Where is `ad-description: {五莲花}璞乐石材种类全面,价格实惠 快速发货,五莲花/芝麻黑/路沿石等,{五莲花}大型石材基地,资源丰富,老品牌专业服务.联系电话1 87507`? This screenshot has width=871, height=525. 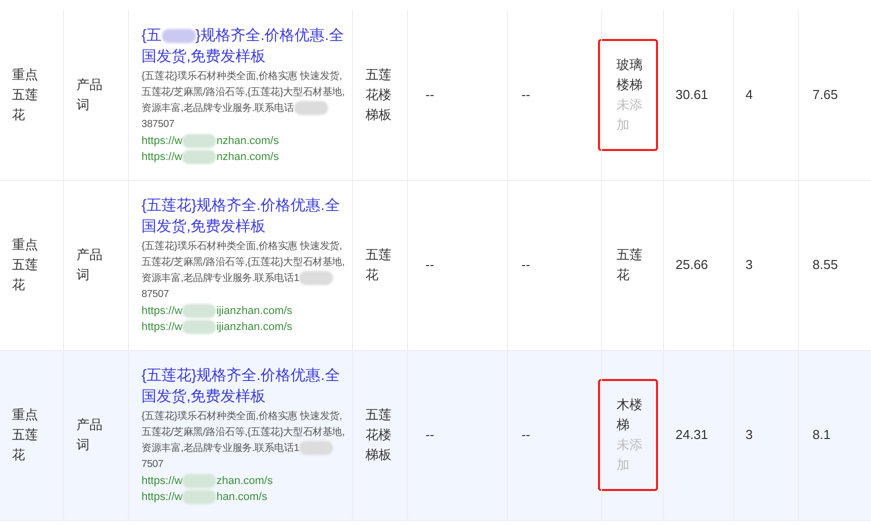
ad-description: {五莲花}璞乐石材种类全面,价格实惠 快速发货,五莲花/芝麻黑/路沿石等,{五莲花}大型石材基地,资源丰富,老品牌专业服务.联系电话1 87507 is located at coordinates (244, 271).